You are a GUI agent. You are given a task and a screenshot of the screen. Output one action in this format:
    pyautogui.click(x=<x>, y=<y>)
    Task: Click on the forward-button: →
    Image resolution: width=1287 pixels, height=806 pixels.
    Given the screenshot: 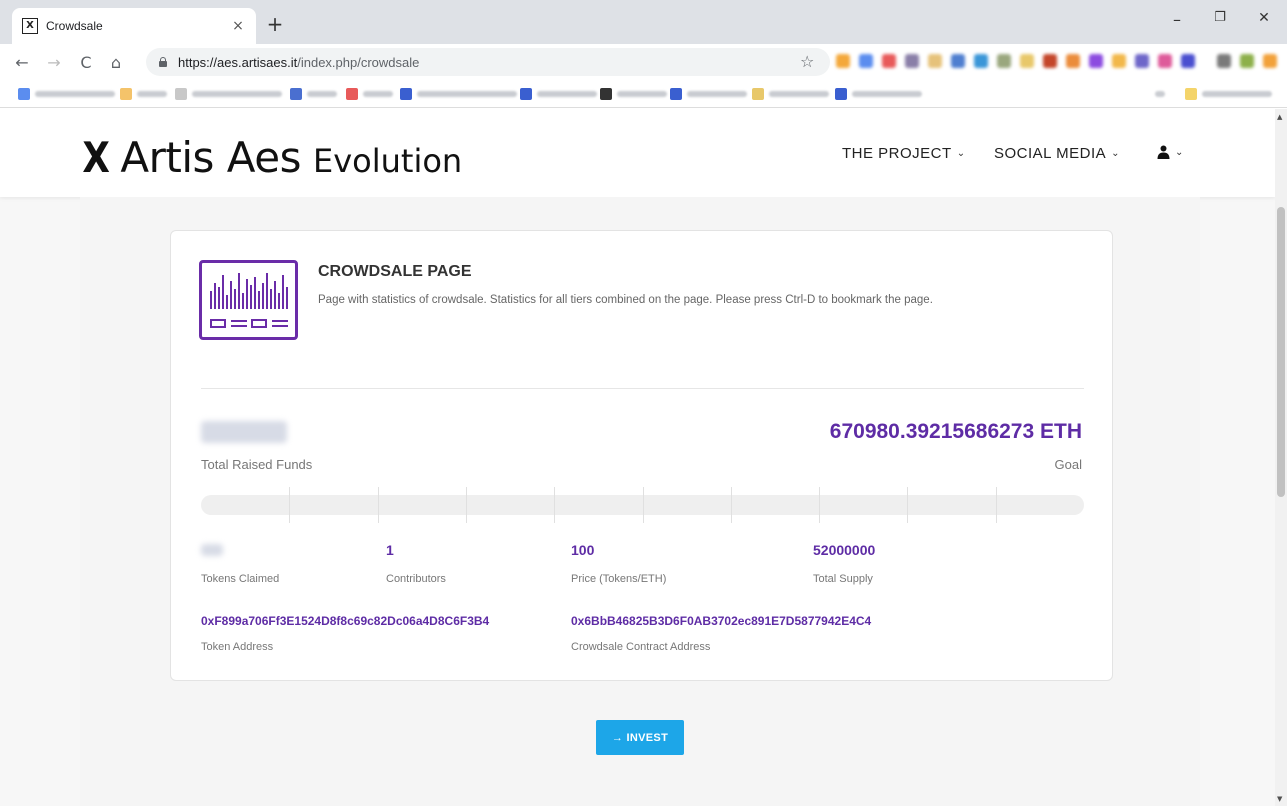 What is the action you would take?
    pyautogui.click(x=54, y=62)
    